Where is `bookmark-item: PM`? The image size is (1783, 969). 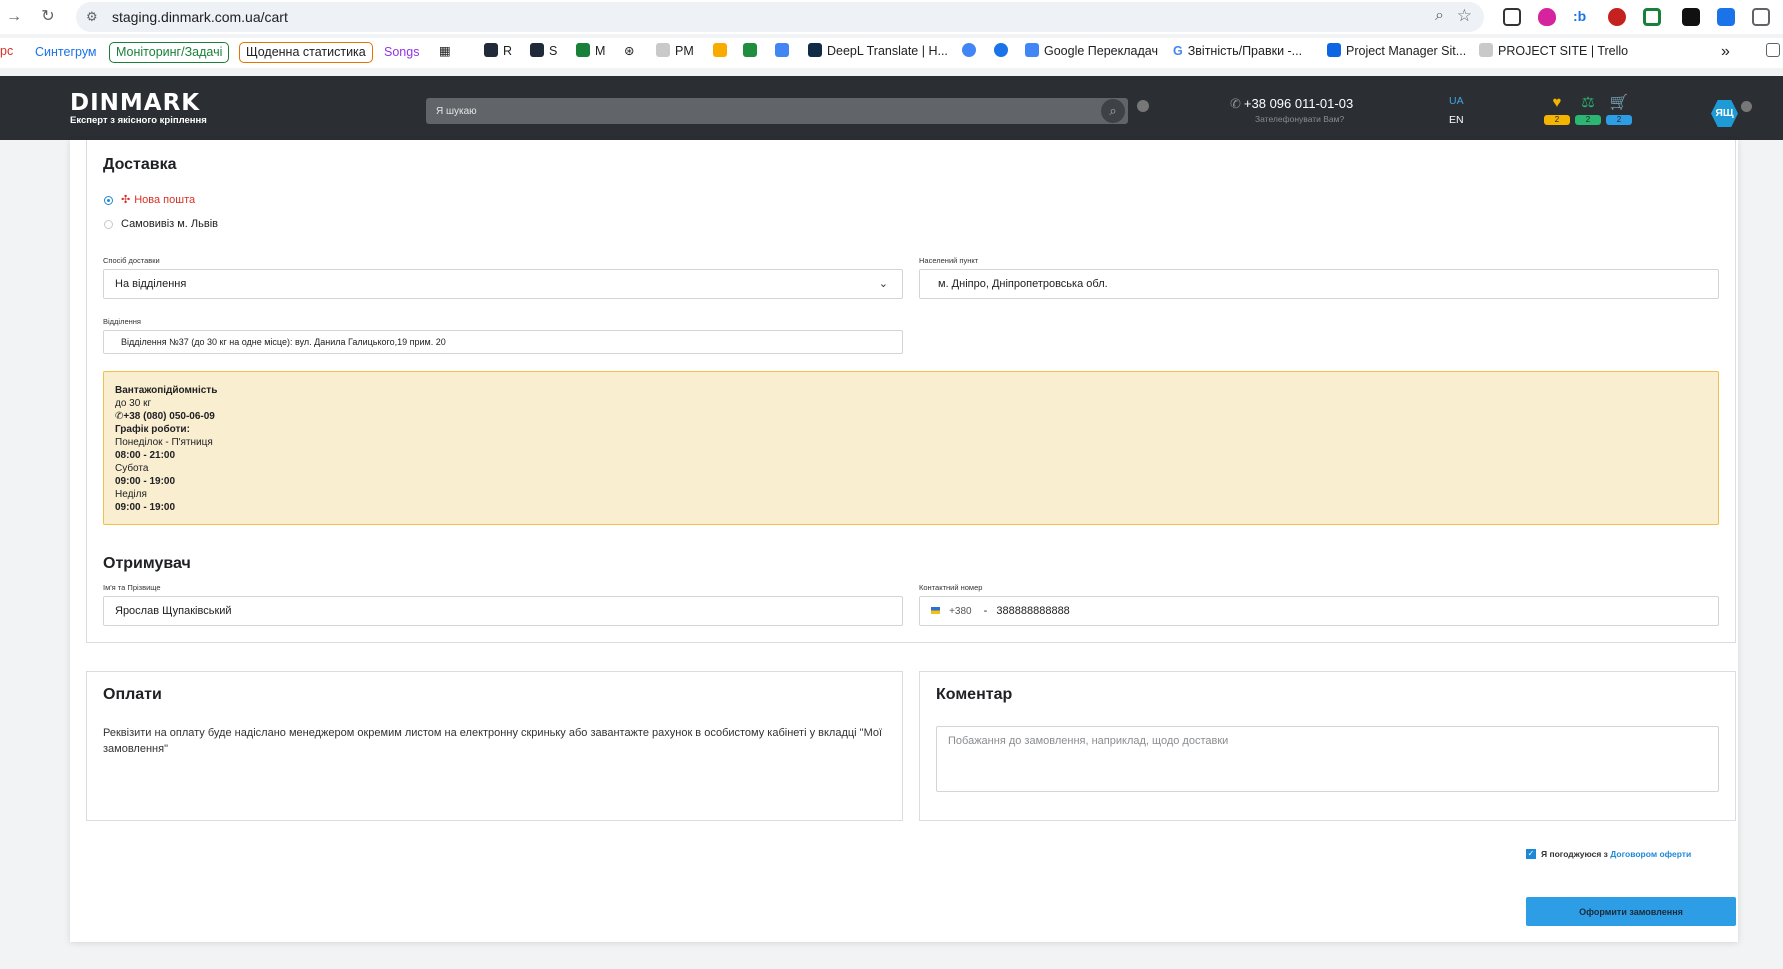
bookmark-item: PM is located at coordinates (675, 52).